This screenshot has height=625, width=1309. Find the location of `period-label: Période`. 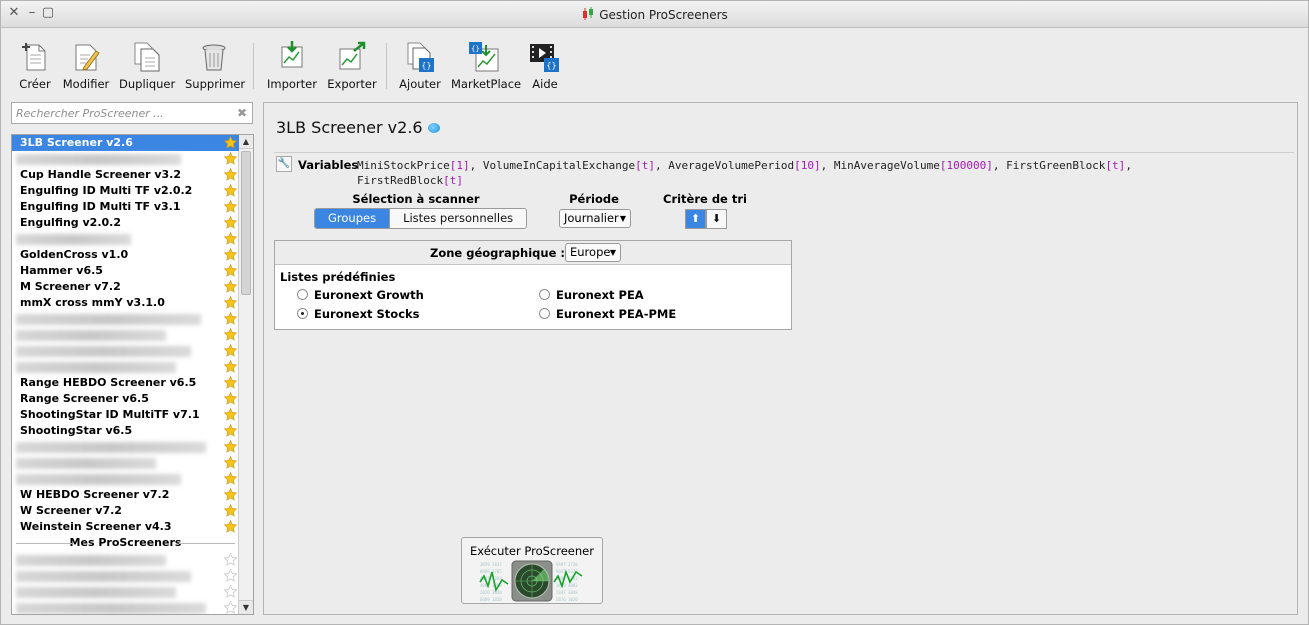

period-label: Période is located at coordinates (594, 199).